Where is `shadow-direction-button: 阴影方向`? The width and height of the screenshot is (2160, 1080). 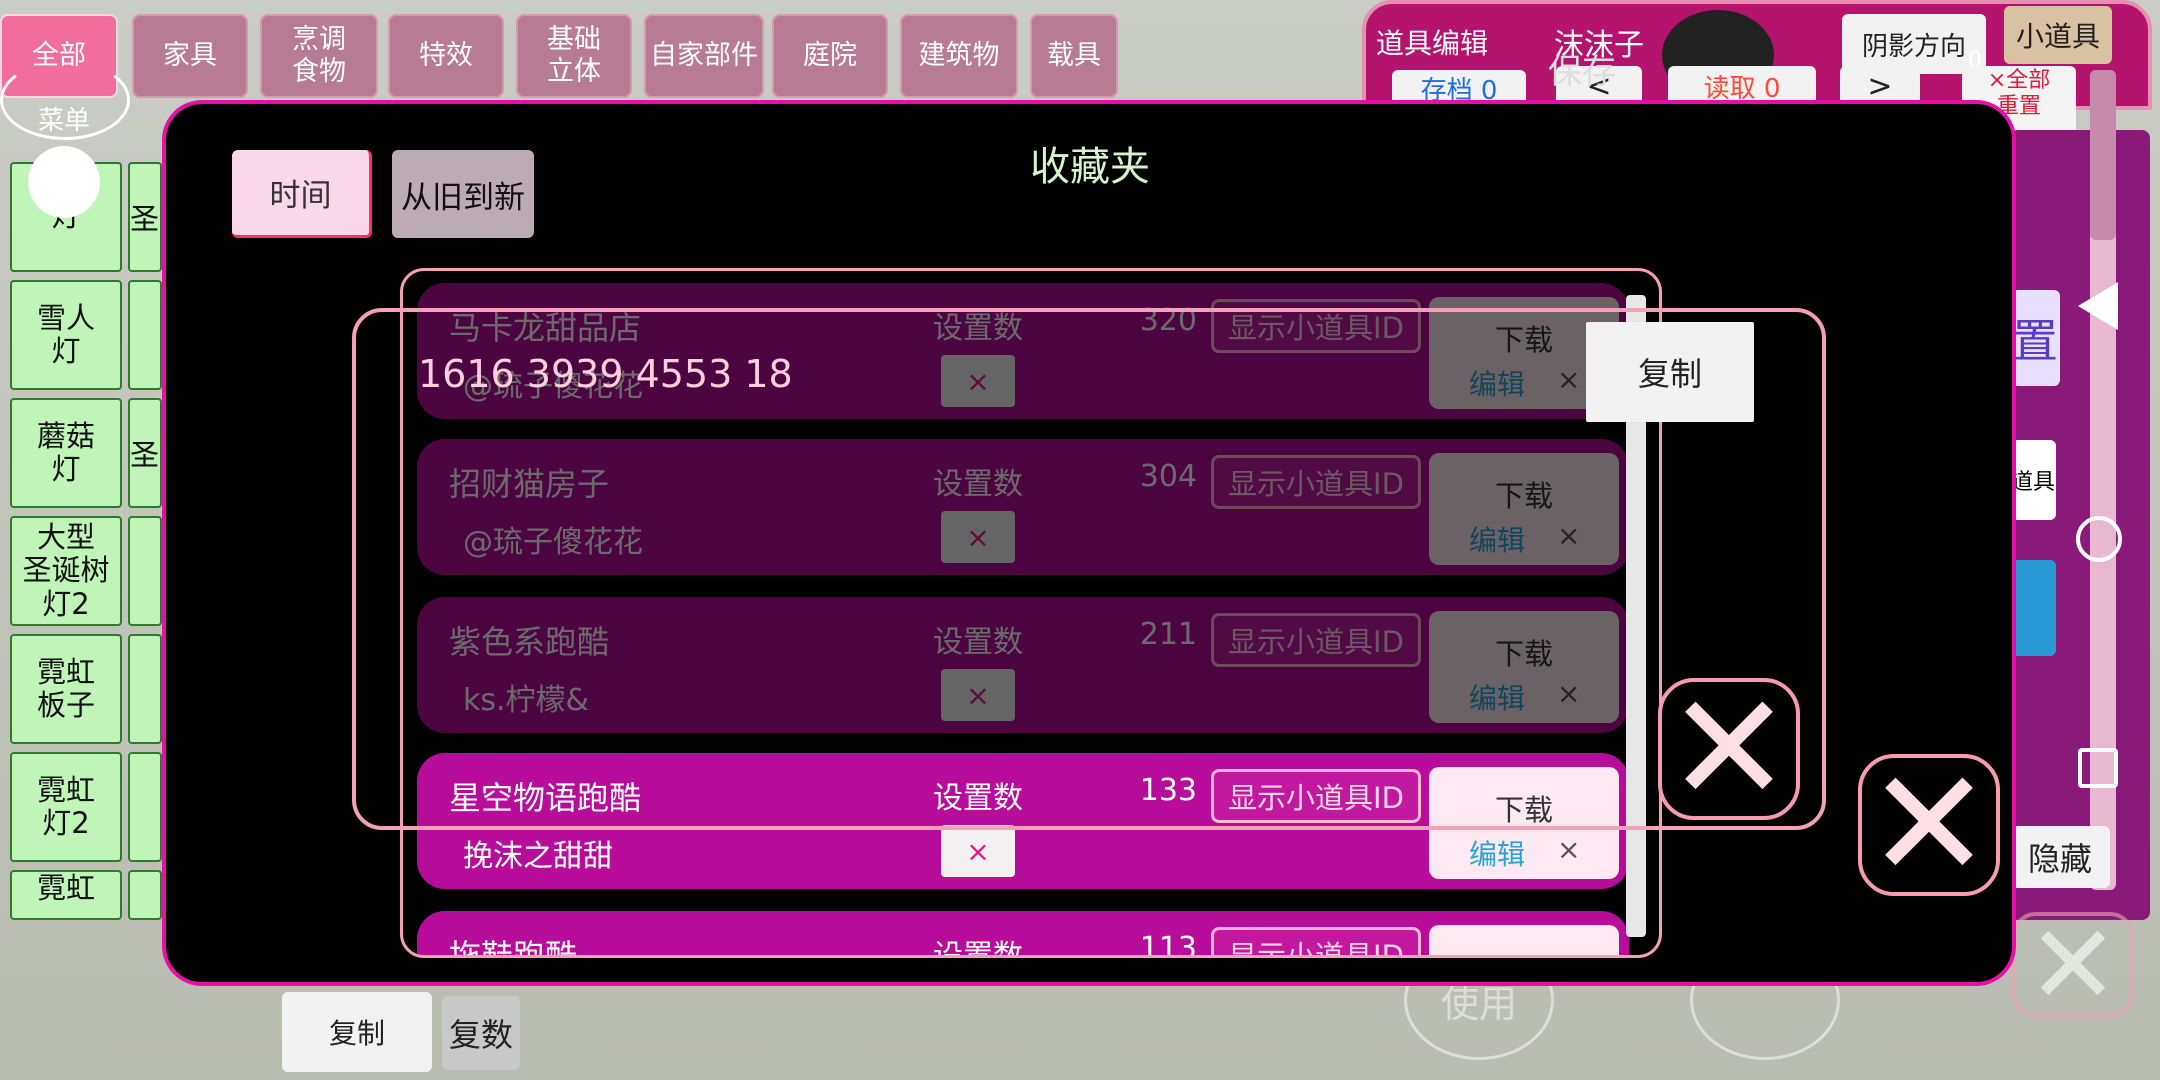 shadow-direction-button: 阴影方向 is located at coordinates (1914, 44).